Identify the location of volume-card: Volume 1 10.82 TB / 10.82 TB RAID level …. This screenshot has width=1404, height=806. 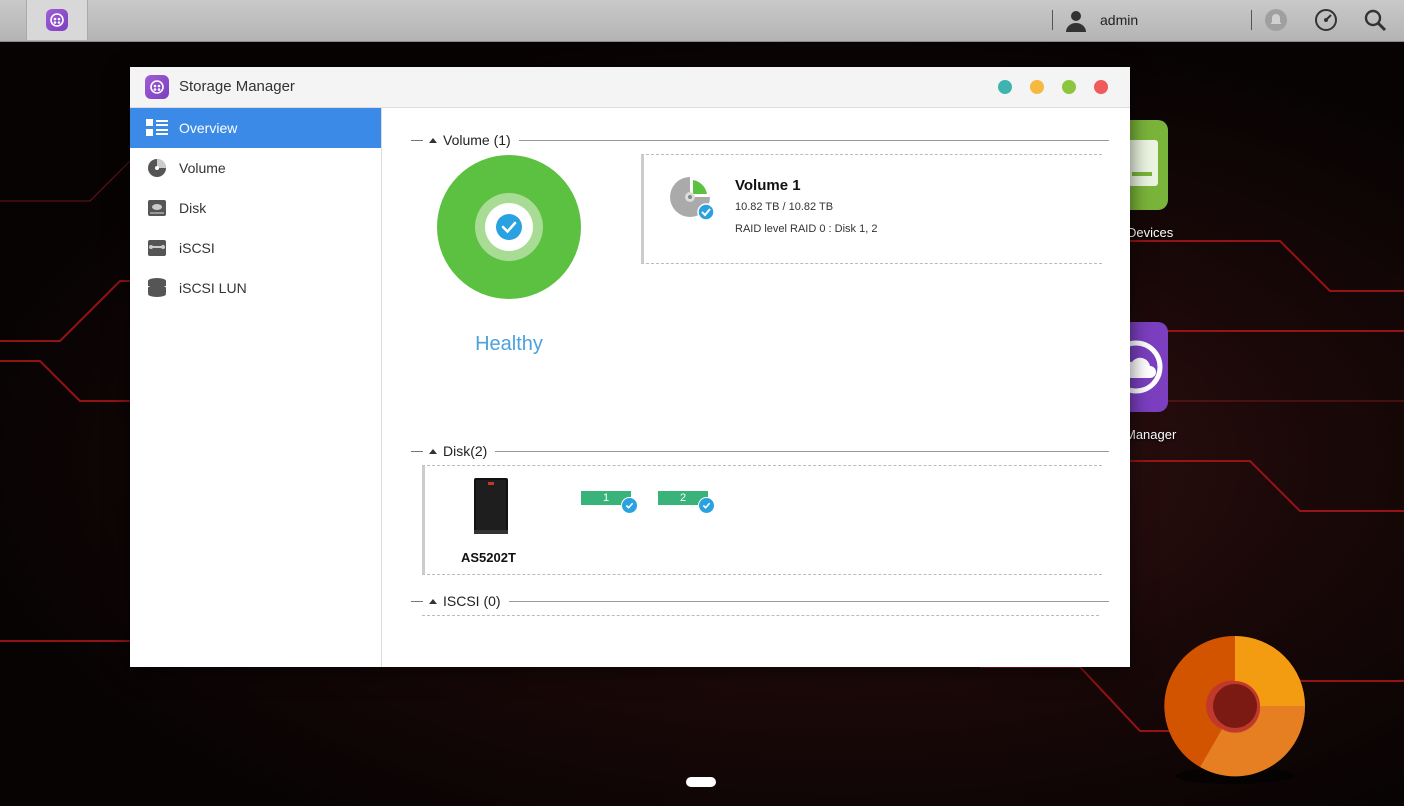
(871, 209).